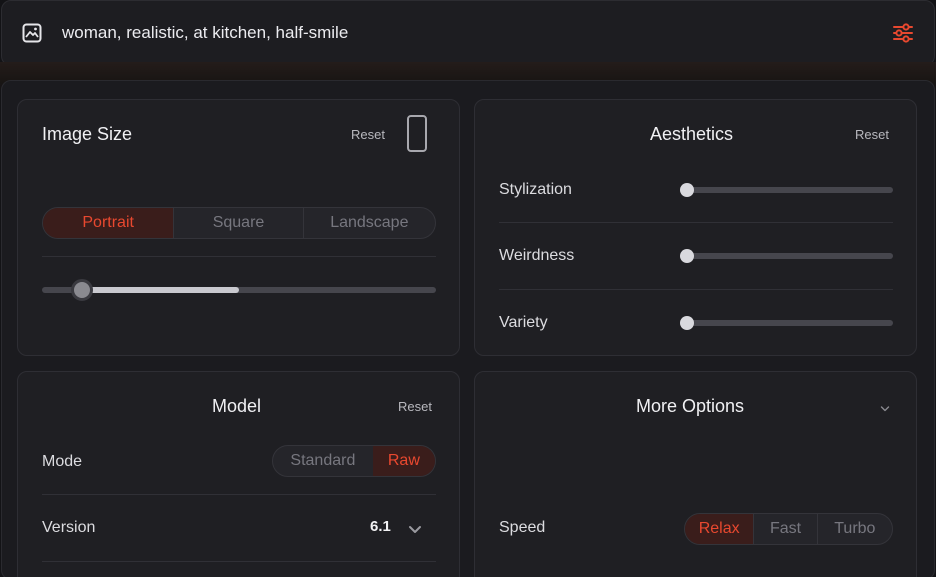 The image size is (936, 577). Describe the element at coordinates (160, 290) in the screenshot. I see `aspect-slider-range` at that location.